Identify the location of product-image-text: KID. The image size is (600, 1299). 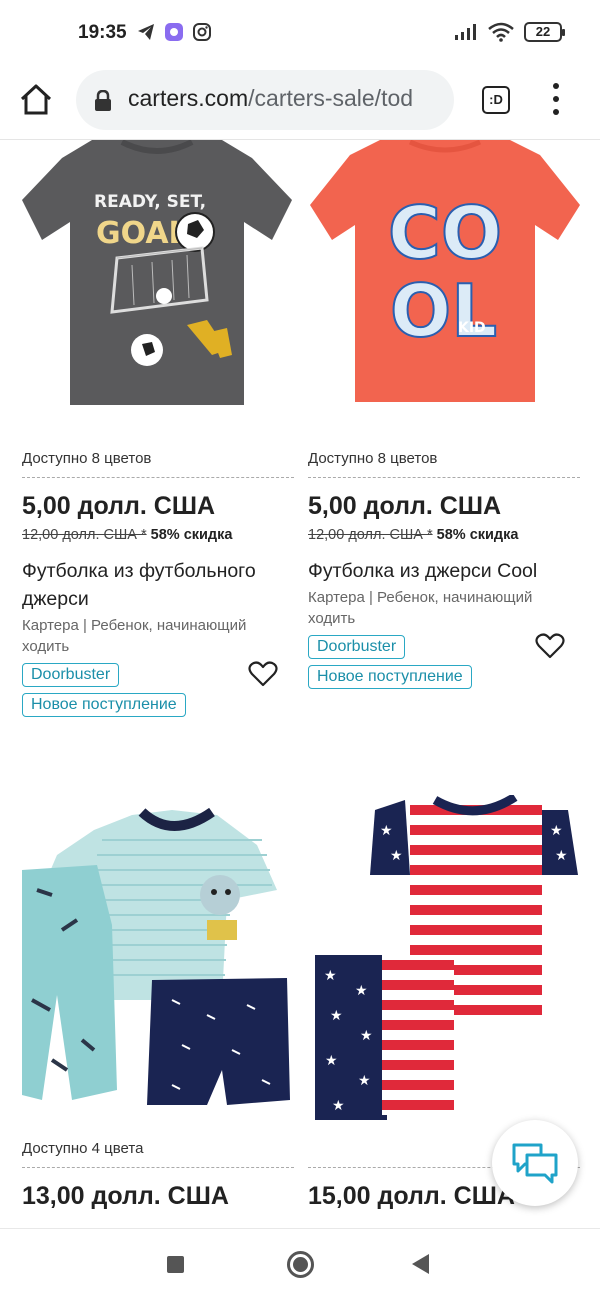
(472, 328).